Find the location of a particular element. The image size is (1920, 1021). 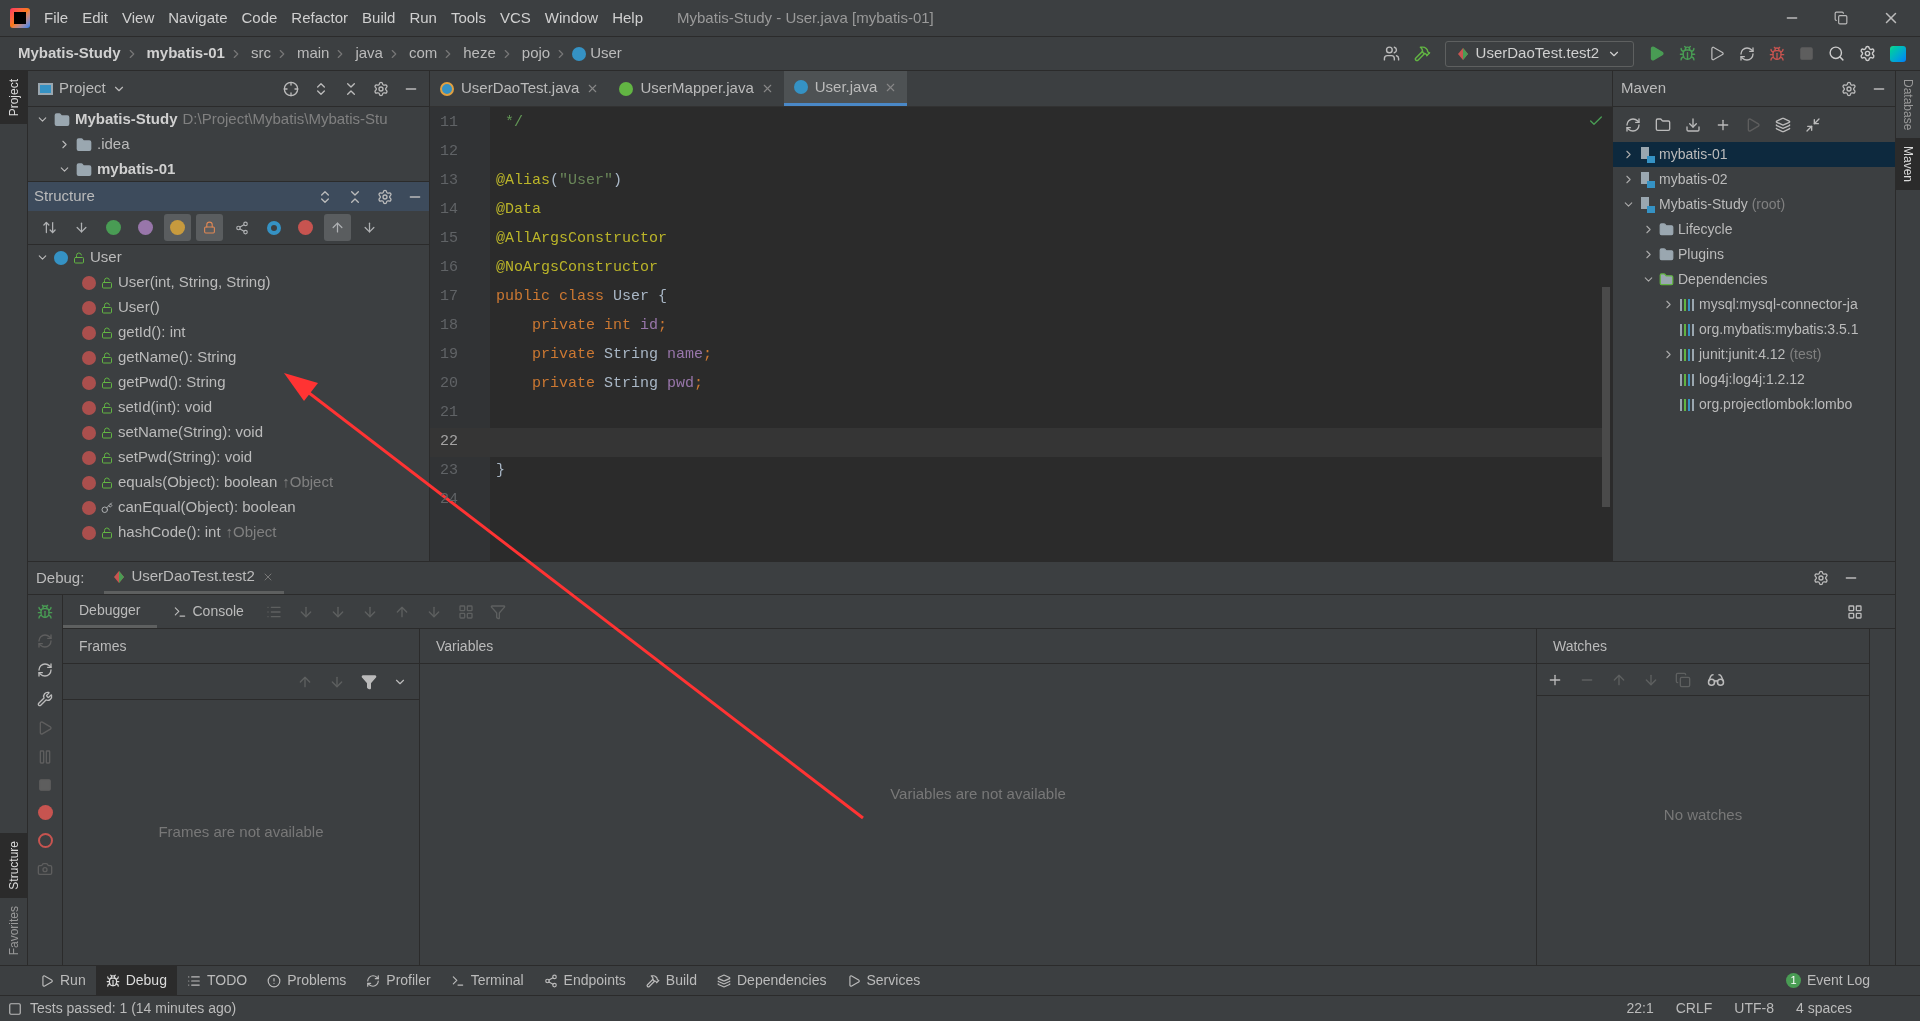

maven-tree-item: Lifecycle is located at coordinates (1754, 229).